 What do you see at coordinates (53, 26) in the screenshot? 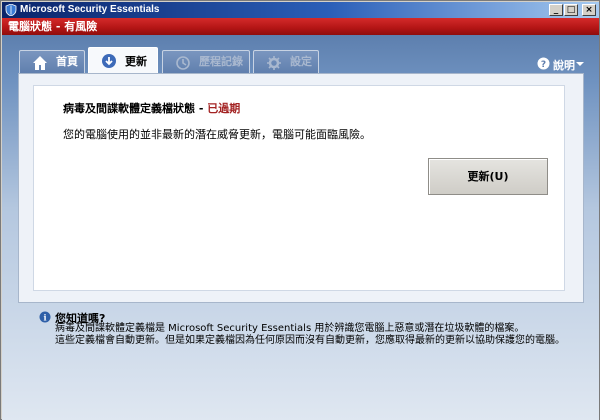
I see `computer-status-text: 電腦狀態 - 有風險` at bounding box center [53, 26].